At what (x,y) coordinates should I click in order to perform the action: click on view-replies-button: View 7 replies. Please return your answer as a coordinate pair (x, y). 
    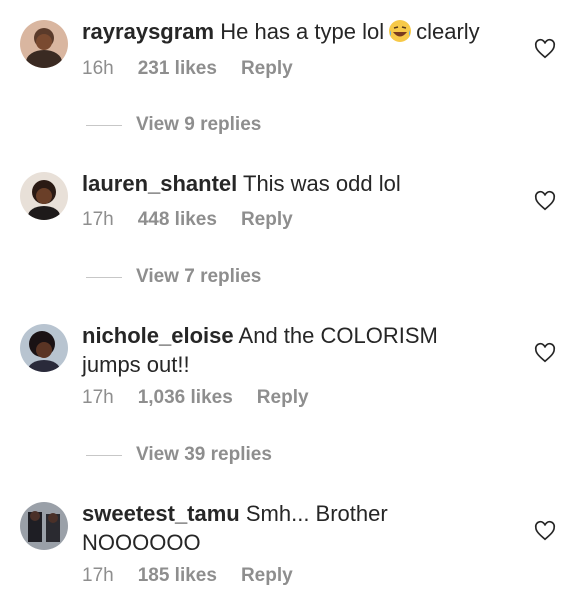
    Looking at the image, I should click on (173, 277).